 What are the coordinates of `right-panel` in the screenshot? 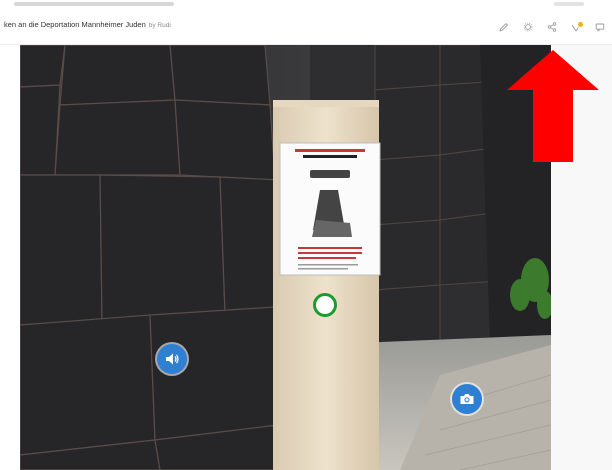 It's located at (581, 257).